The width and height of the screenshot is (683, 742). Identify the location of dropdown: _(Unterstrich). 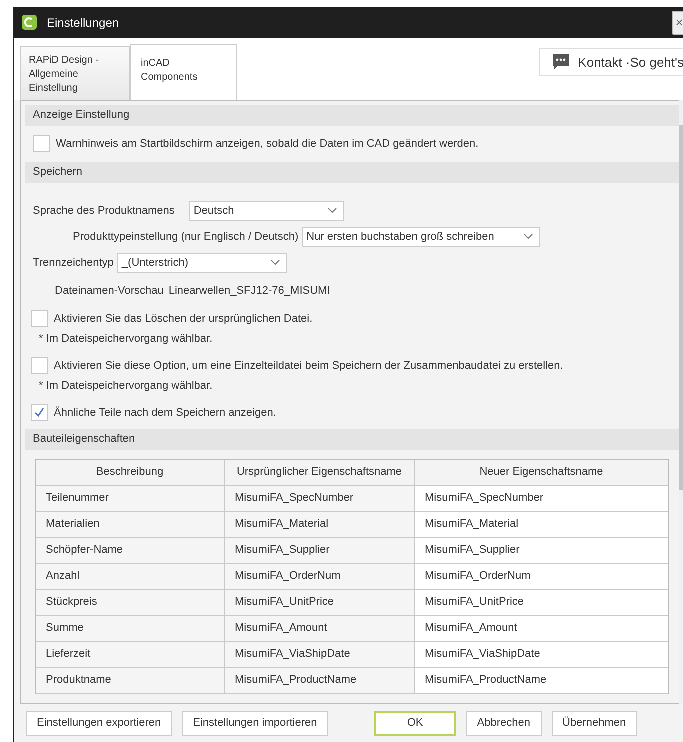
(201, 263).